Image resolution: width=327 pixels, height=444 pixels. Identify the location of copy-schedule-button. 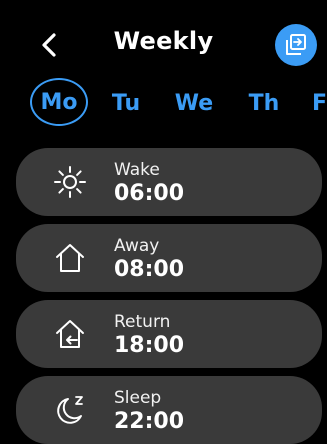
(296, 45).